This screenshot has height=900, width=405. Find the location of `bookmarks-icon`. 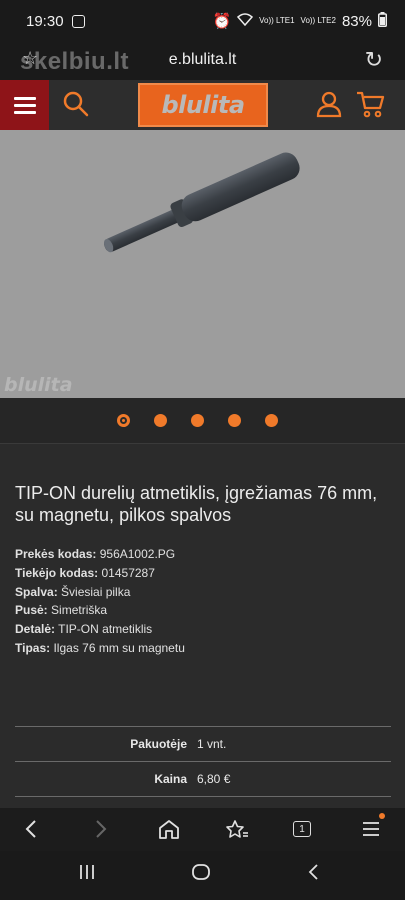

bookmarks-icon is located at coordinates (237, 829).